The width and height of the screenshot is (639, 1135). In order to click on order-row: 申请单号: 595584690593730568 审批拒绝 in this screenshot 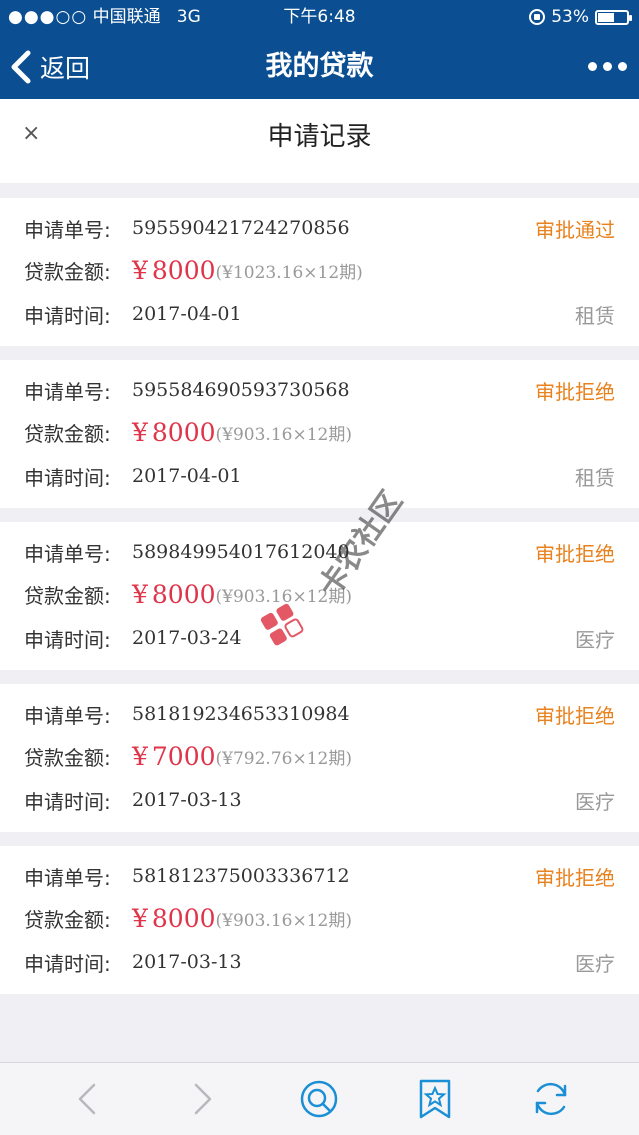, I will do `click(319, 390)`.